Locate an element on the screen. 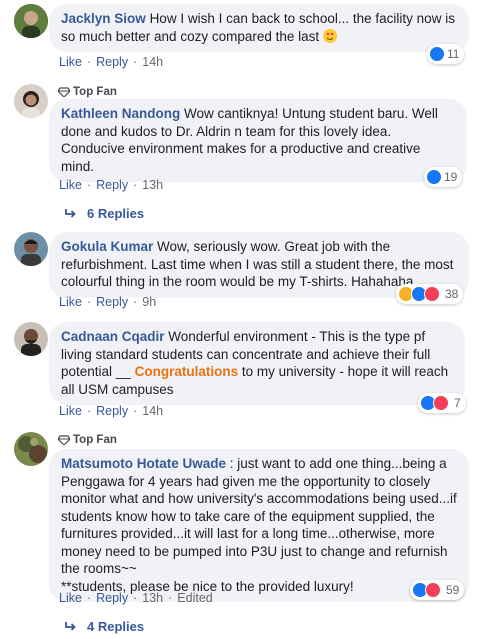  commenter-name: Gokula Kumar is located at coordinates (107, 246).